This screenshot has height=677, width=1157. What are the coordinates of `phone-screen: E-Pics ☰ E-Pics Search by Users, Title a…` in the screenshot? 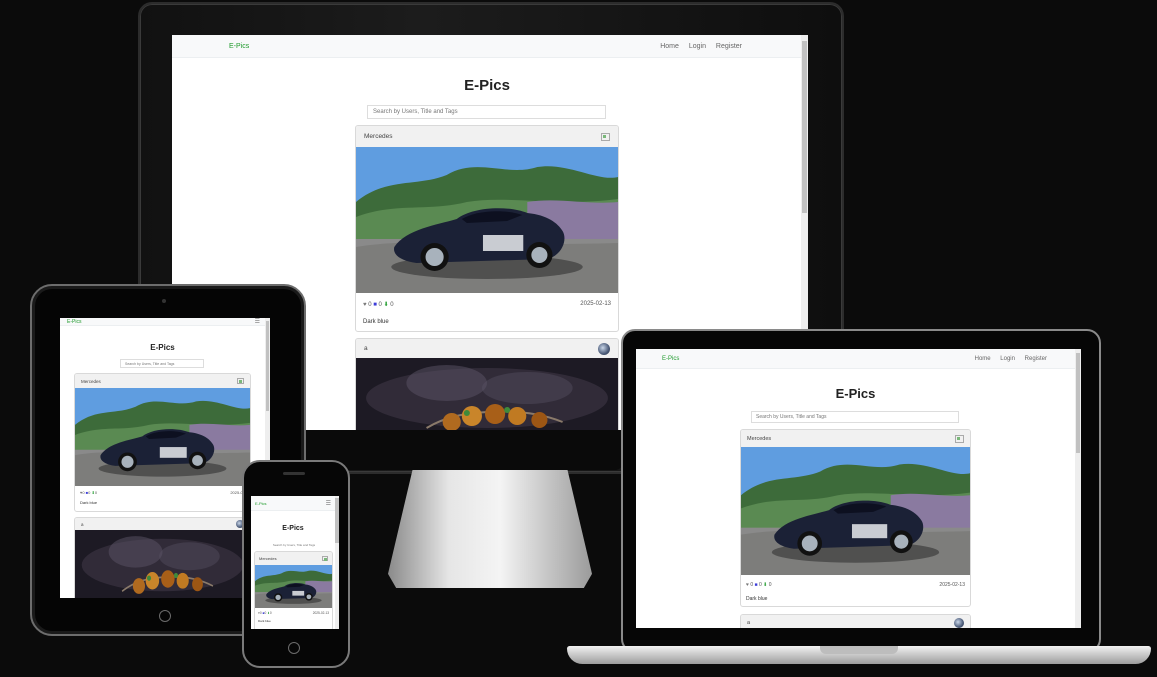 It's located at (295, 562).